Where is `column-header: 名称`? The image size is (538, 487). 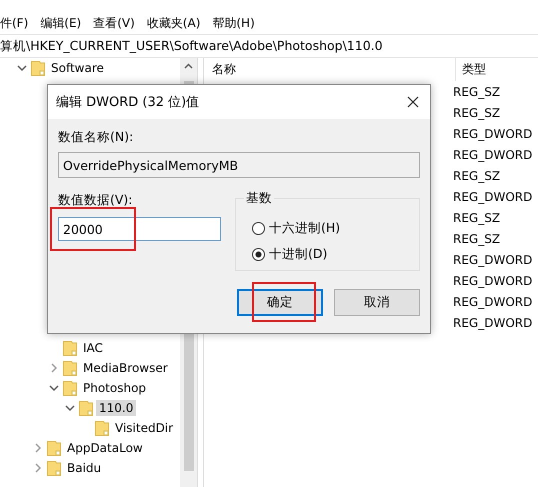 column-header: 名称 is located at coordinates (330, 69).